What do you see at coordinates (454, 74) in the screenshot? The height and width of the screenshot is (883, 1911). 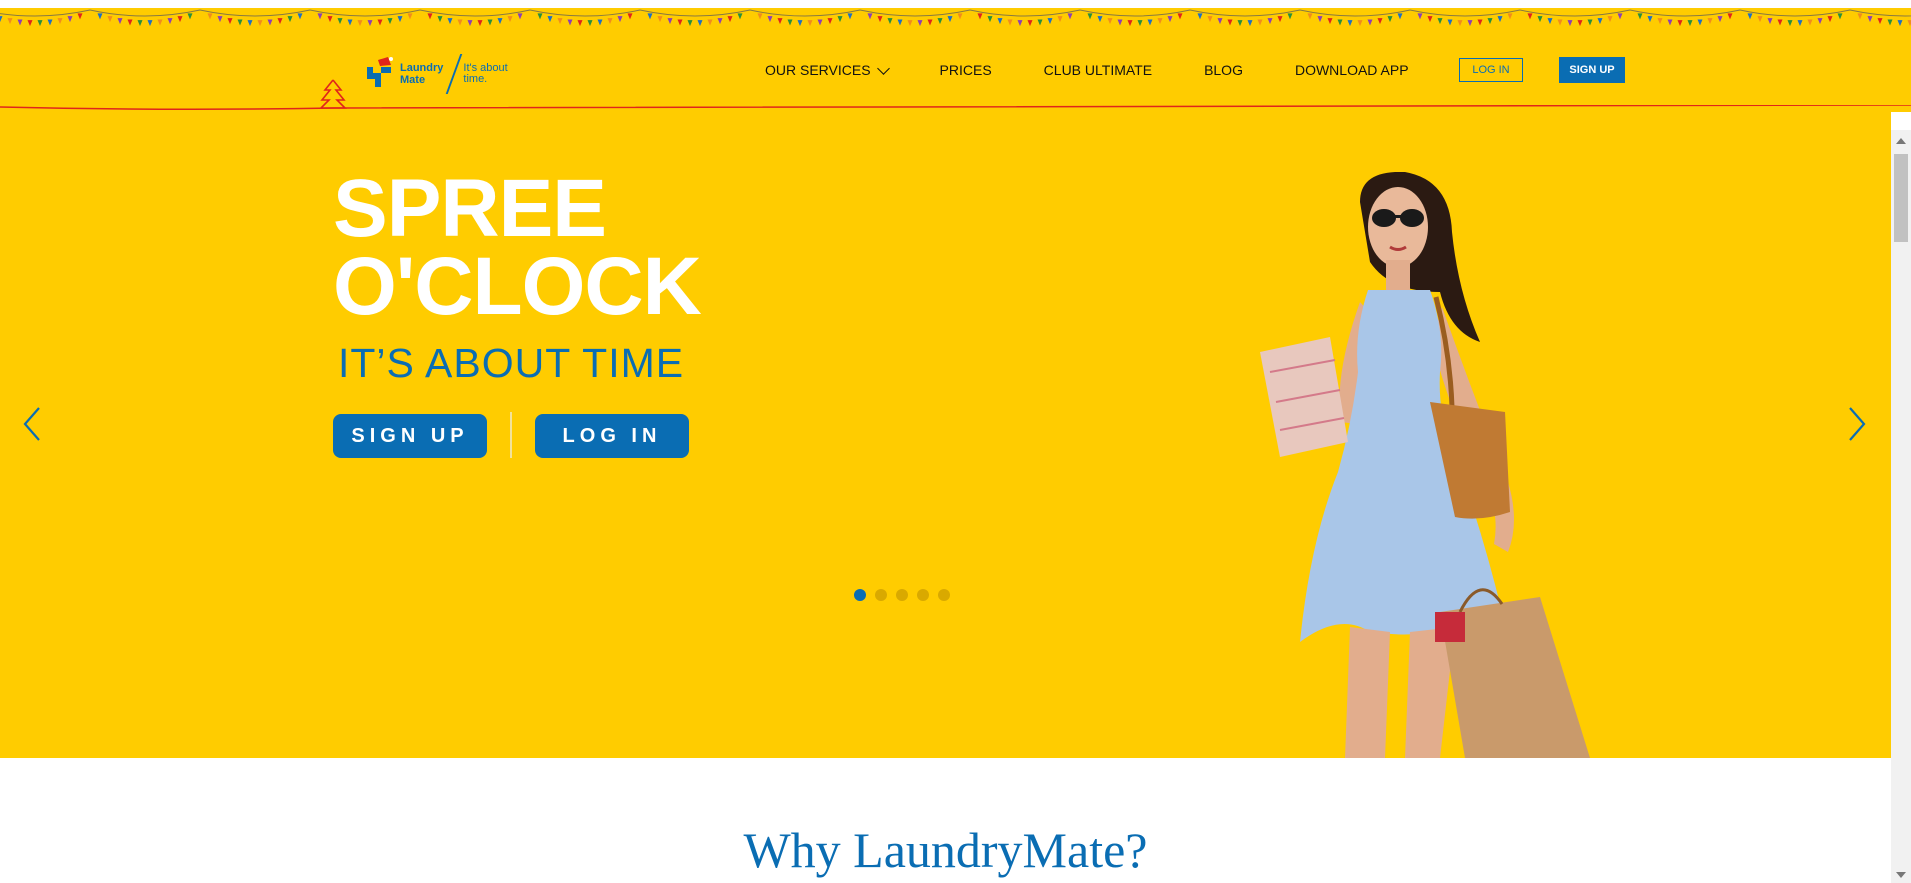 I see `logo-divider` at bounding box center [454, 74].